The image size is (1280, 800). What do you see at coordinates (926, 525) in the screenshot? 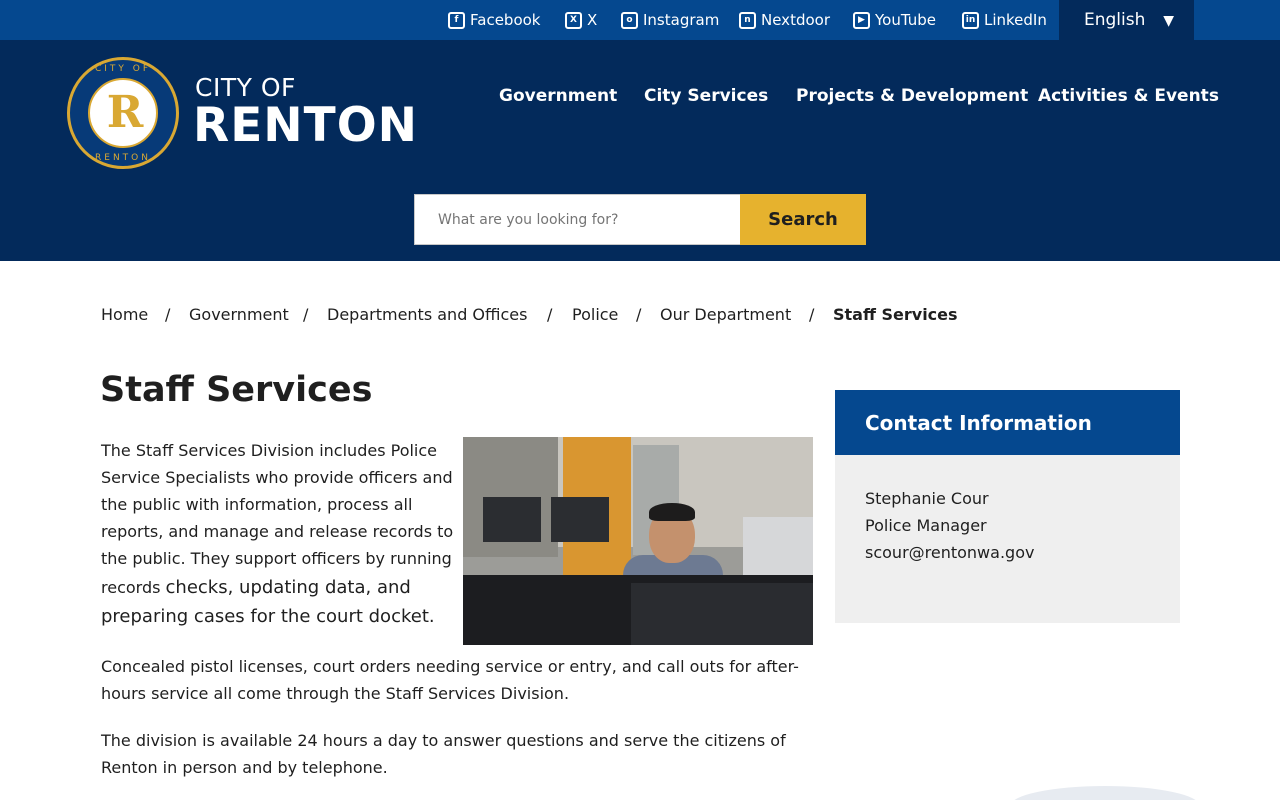
I see `contact-role: Police Manager` at bounding box center [926, 525].